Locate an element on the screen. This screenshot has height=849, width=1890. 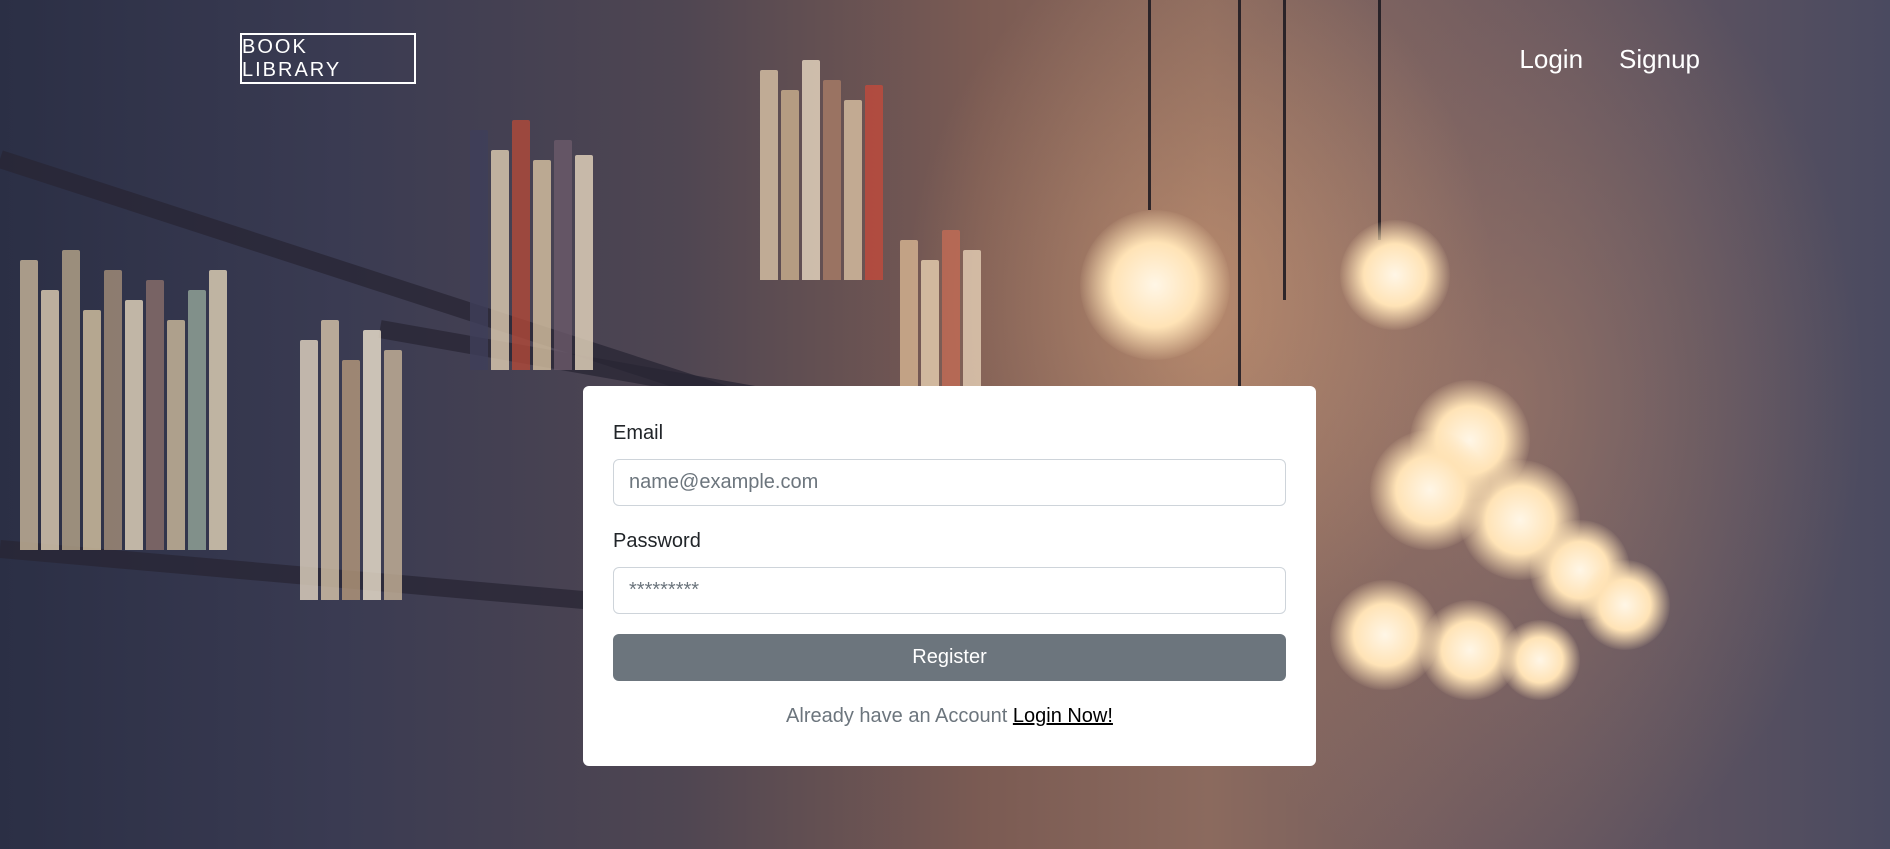
email-label: Email is located at coordinates (638, 433).